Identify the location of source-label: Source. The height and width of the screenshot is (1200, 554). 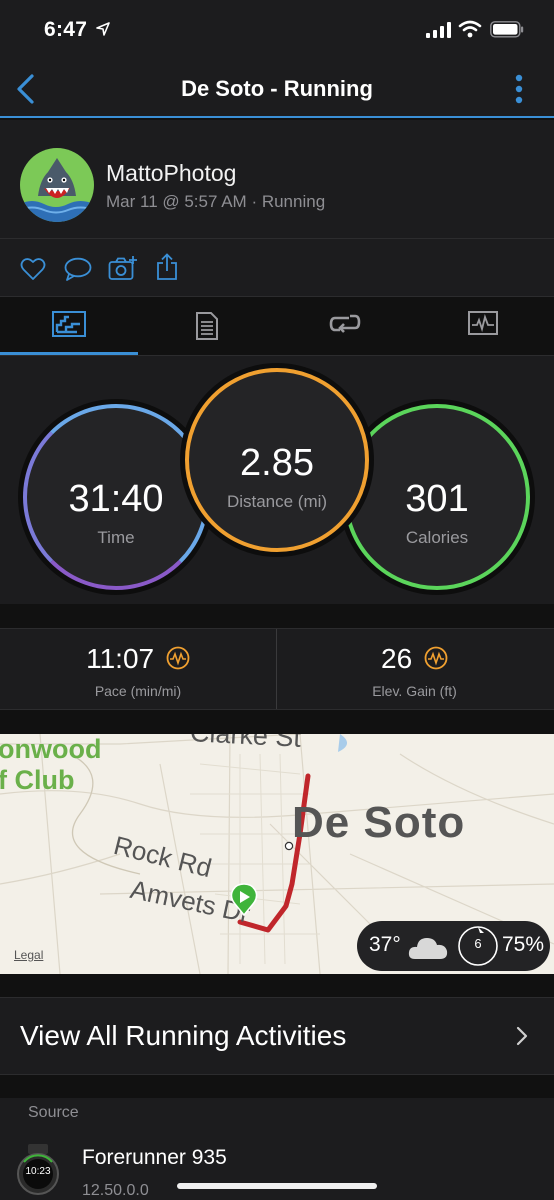
(53, 1112).